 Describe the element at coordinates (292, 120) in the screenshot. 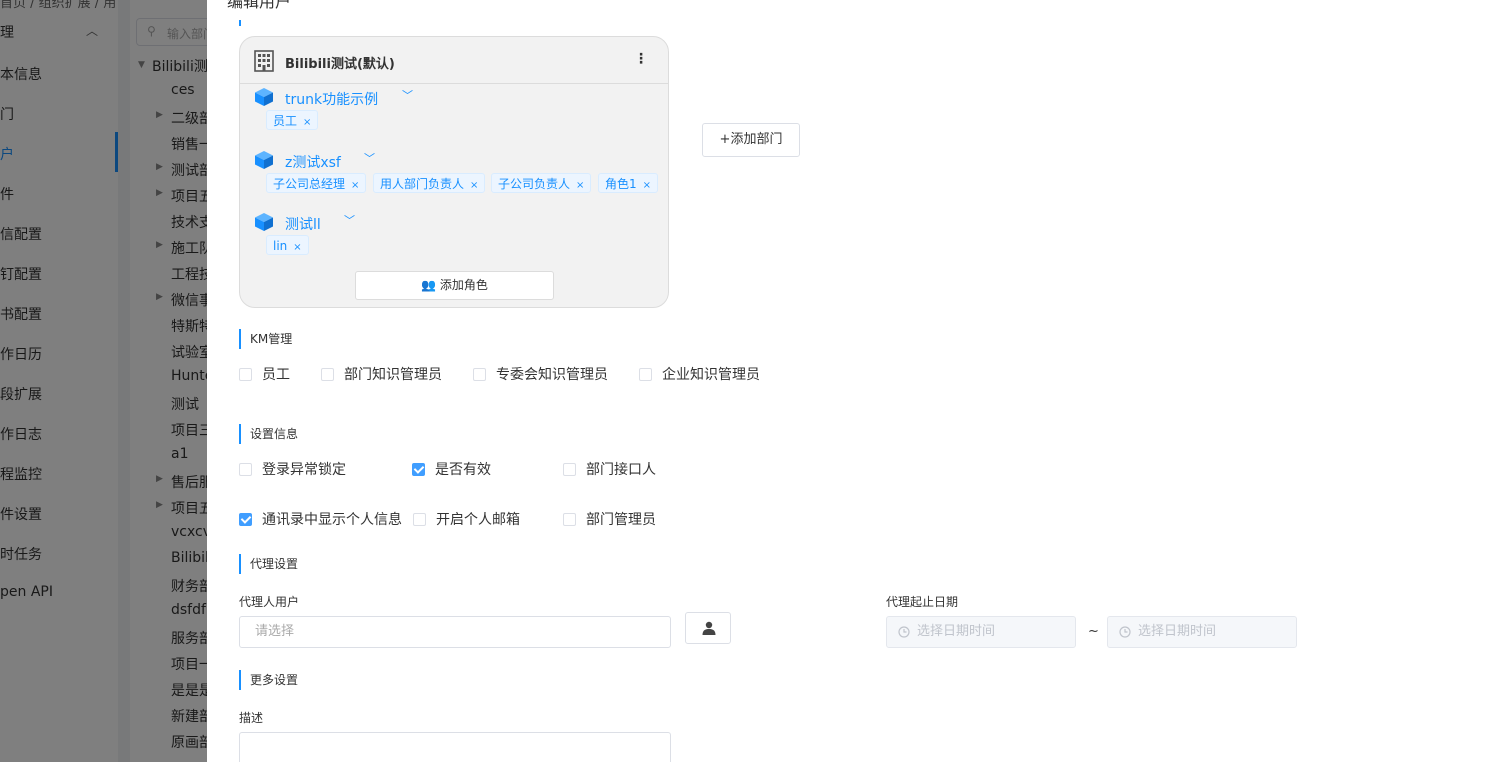

I see `role-tag: 员工 ×` at that location.